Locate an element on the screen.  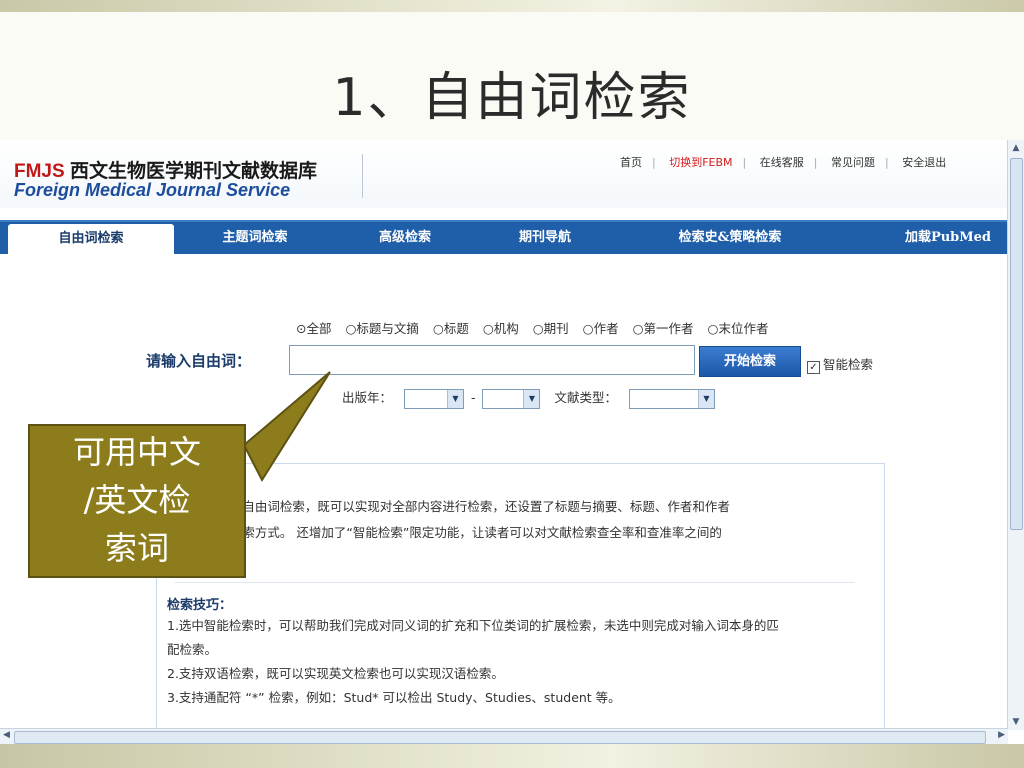
radio-journal: ○期刊 is located at coordinates (551, 328).